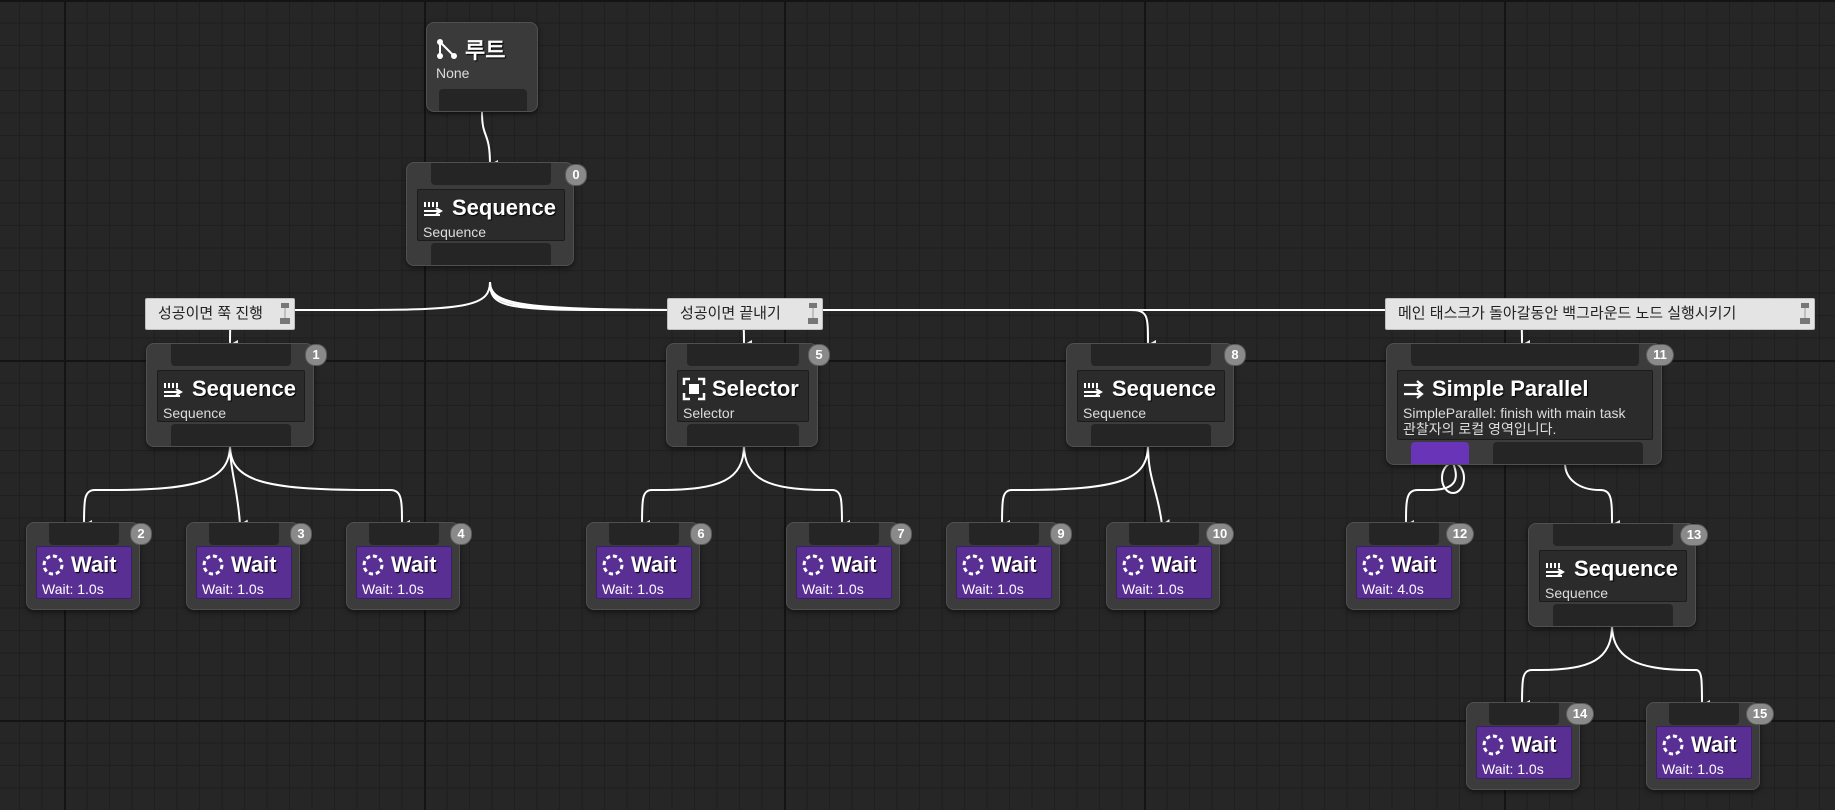 Image resolution: width=1835 pixels, height=810 pixels. I want to click on wait-task-node-10: Wait Wait: 1.0s, so click(1163, 566).